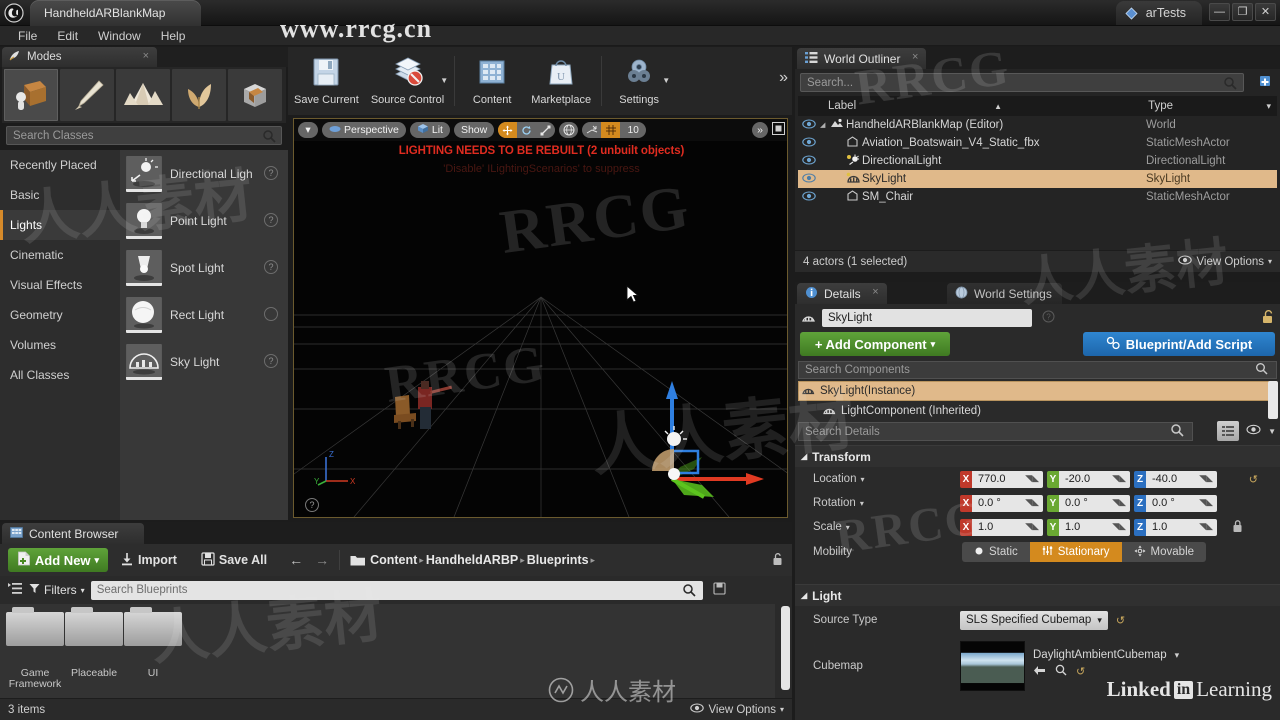 This screenshot has width=1280, height=720. What do you see at coordinates (234, 560) in the screenshot?
I see `save-all-button: Save All` at bounding box center [234, 560].